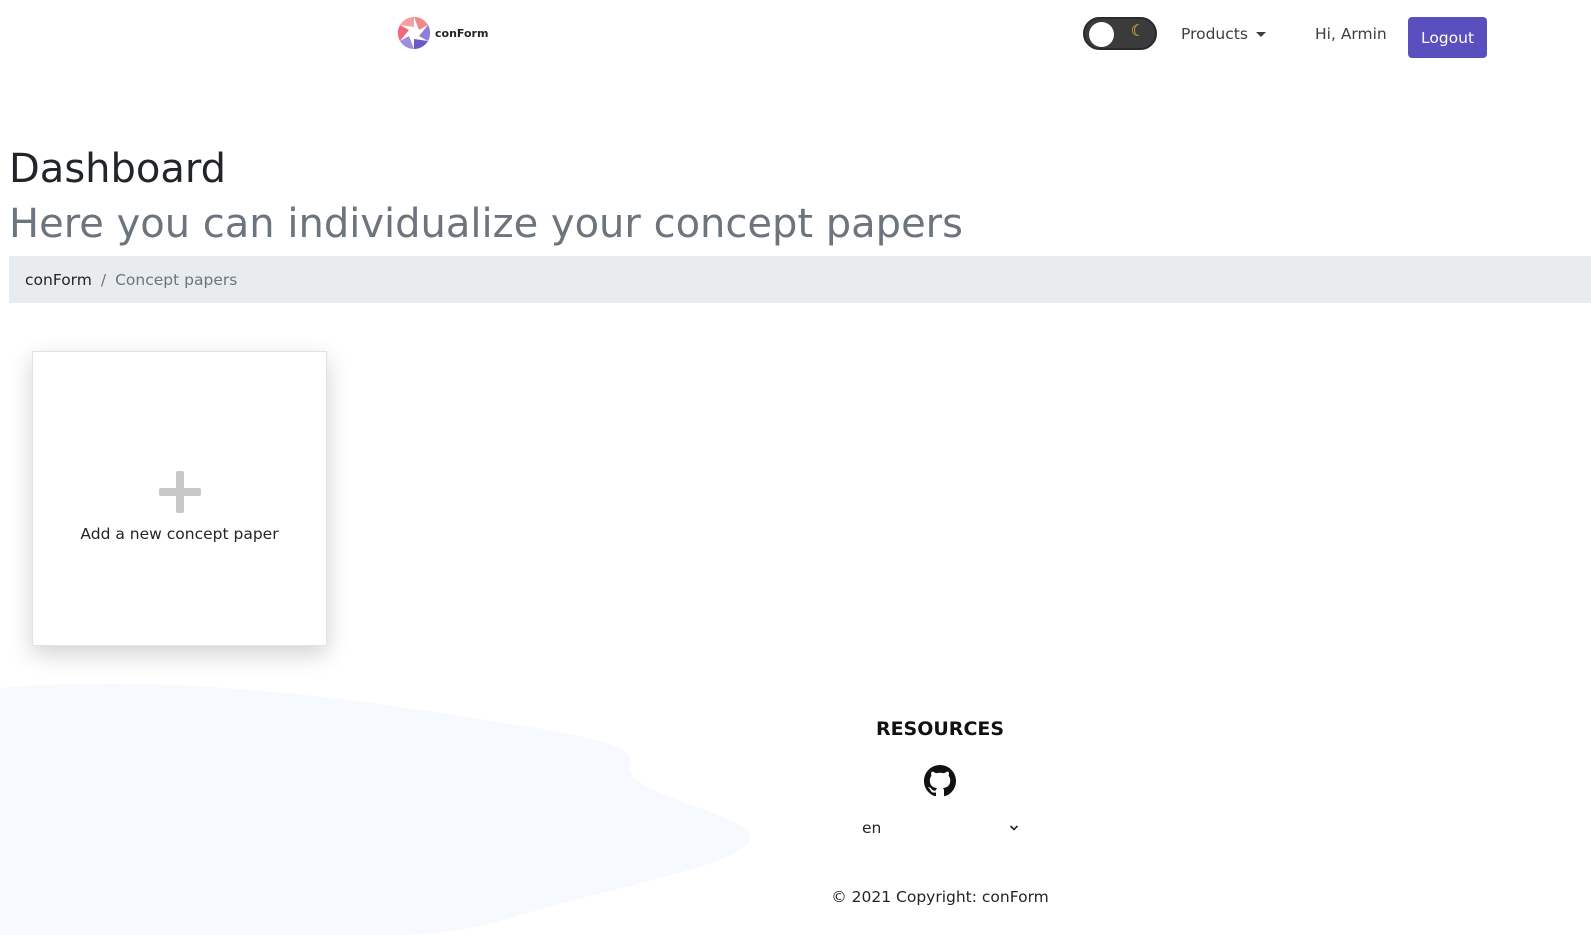 The width and height of the screenshot is (1591, 935). I want to click on chevron-down-icon, so click(1014, 828).